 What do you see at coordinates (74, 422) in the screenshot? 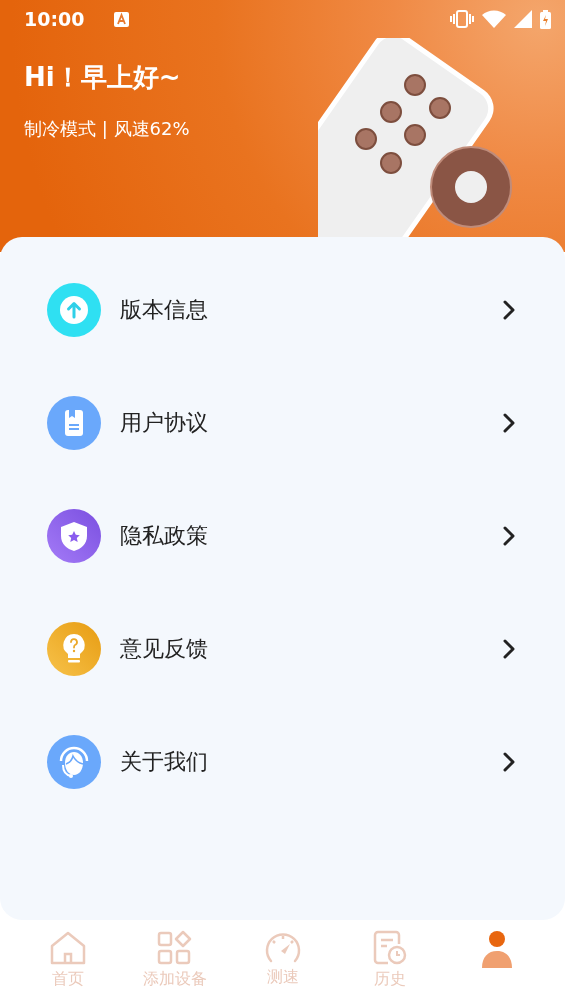
I see `document-icon` at bounding box center [74, 422].